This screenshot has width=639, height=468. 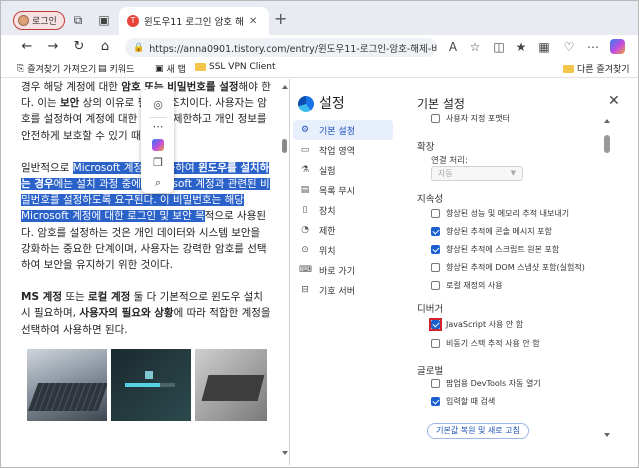 I want to click on sidebar-item-label: 장치, so click(x=327, y=211).